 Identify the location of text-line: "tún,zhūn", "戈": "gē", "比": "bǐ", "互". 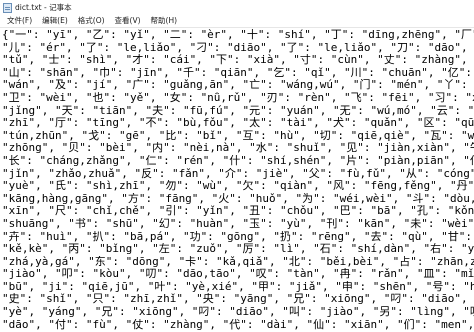
(238, 135).